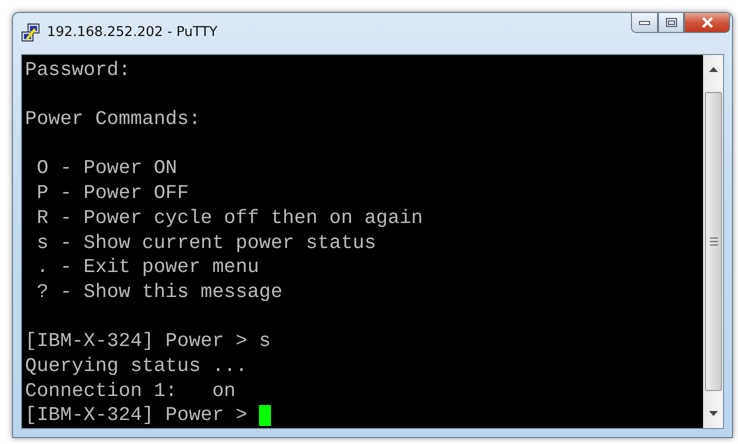 The width and height of the screenshot is (738, 444). Describe the element at coordinates (159, 292) in the screenshot. I see `terminal-line: ? - Show this message` at that location.